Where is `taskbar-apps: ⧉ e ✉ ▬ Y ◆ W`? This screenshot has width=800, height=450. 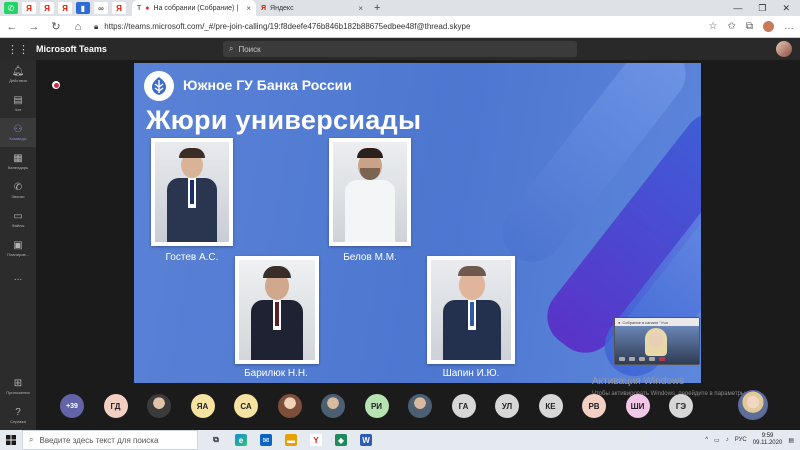 taskbar-apps: ⧉ e ✉ ▬ Y ◆ W is located at coordinates (285, 440).